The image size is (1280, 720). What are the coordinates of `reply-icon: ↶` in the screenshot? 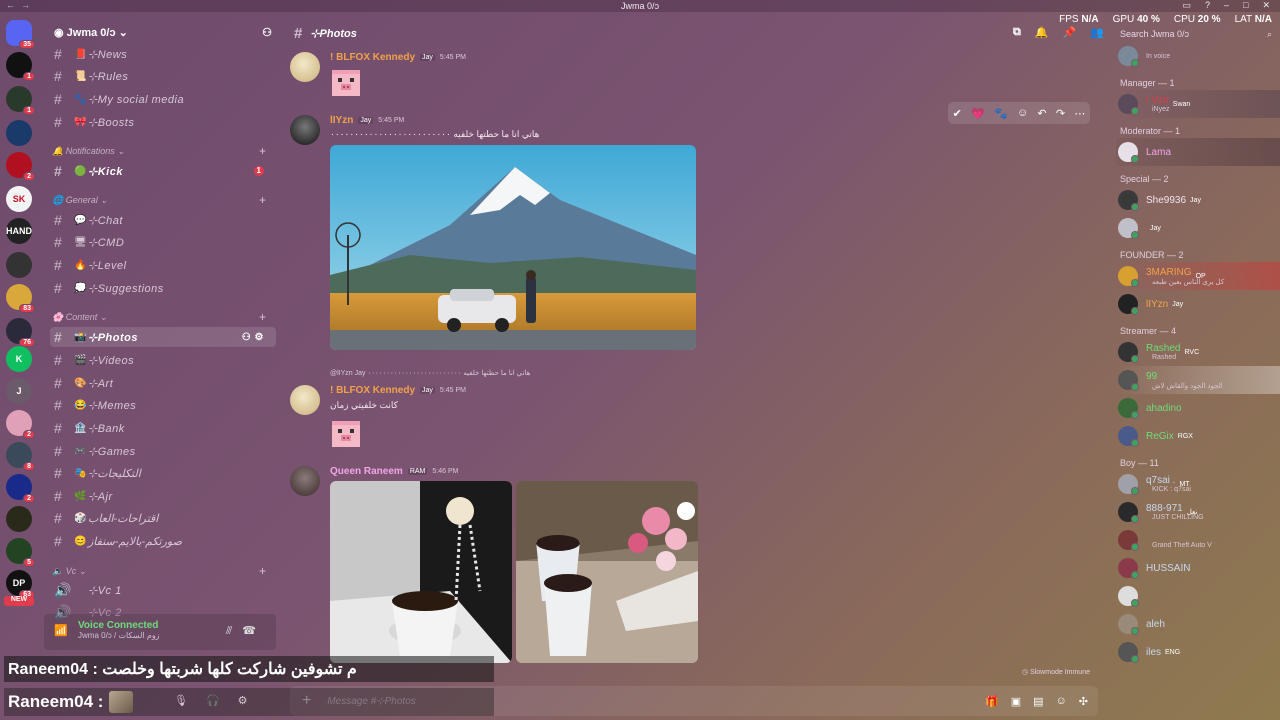 It's located at (1041, 113).